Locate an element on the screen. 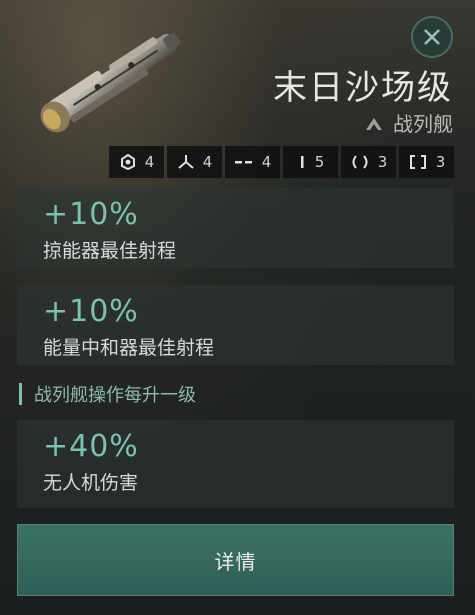 This screenshot has height=615, width=475. section-marker is located at coordinates (20, 394).